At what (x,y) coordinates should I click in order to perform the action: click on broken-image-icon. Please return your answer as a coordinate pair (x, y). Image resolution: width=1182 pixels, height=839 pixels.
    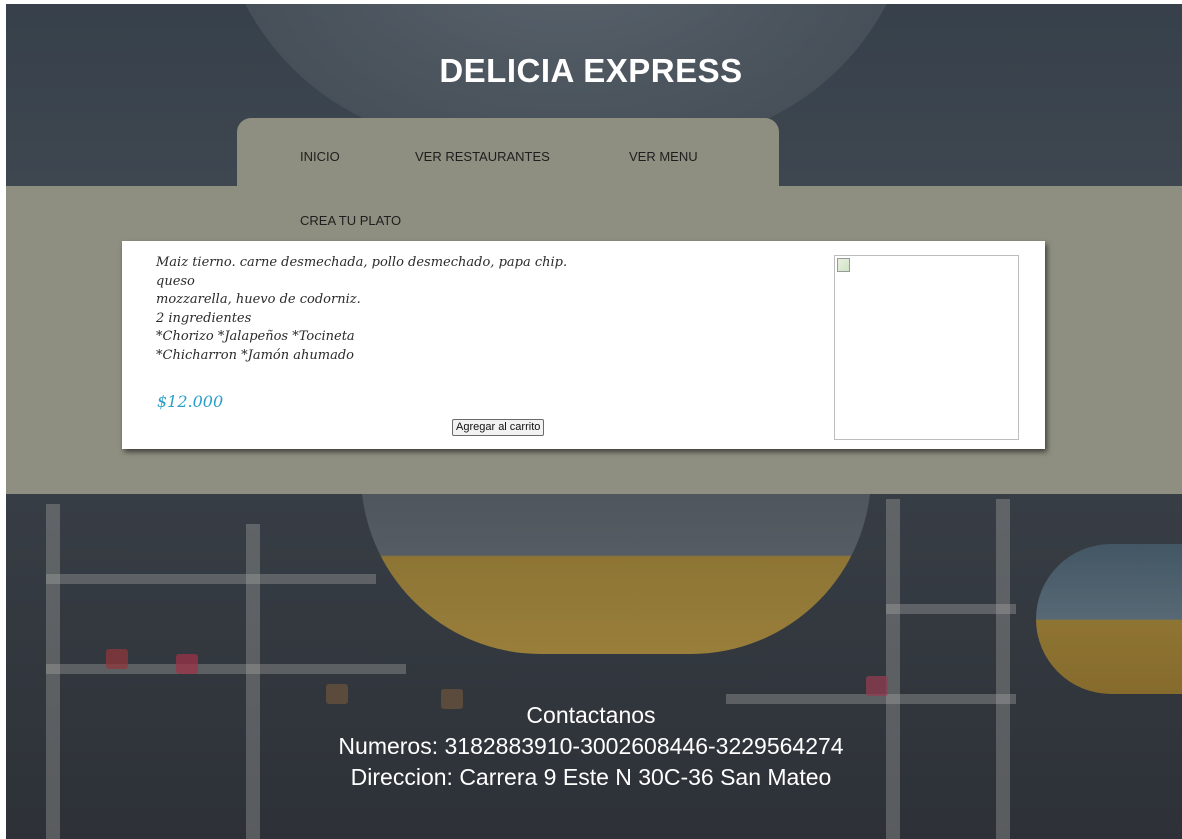
    Looking at the image, I should click on (843, 265).